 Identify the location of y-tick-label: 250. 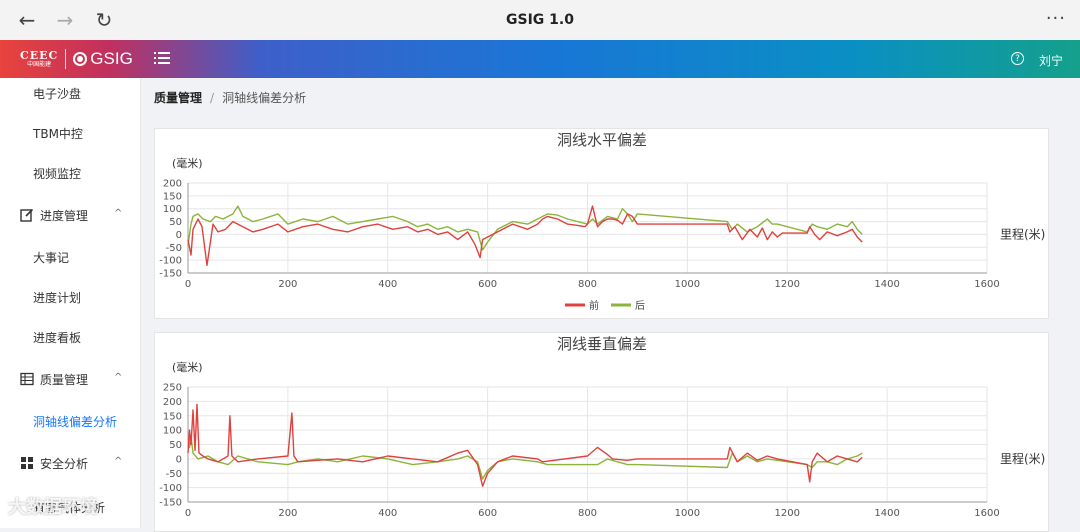
(172, 388).